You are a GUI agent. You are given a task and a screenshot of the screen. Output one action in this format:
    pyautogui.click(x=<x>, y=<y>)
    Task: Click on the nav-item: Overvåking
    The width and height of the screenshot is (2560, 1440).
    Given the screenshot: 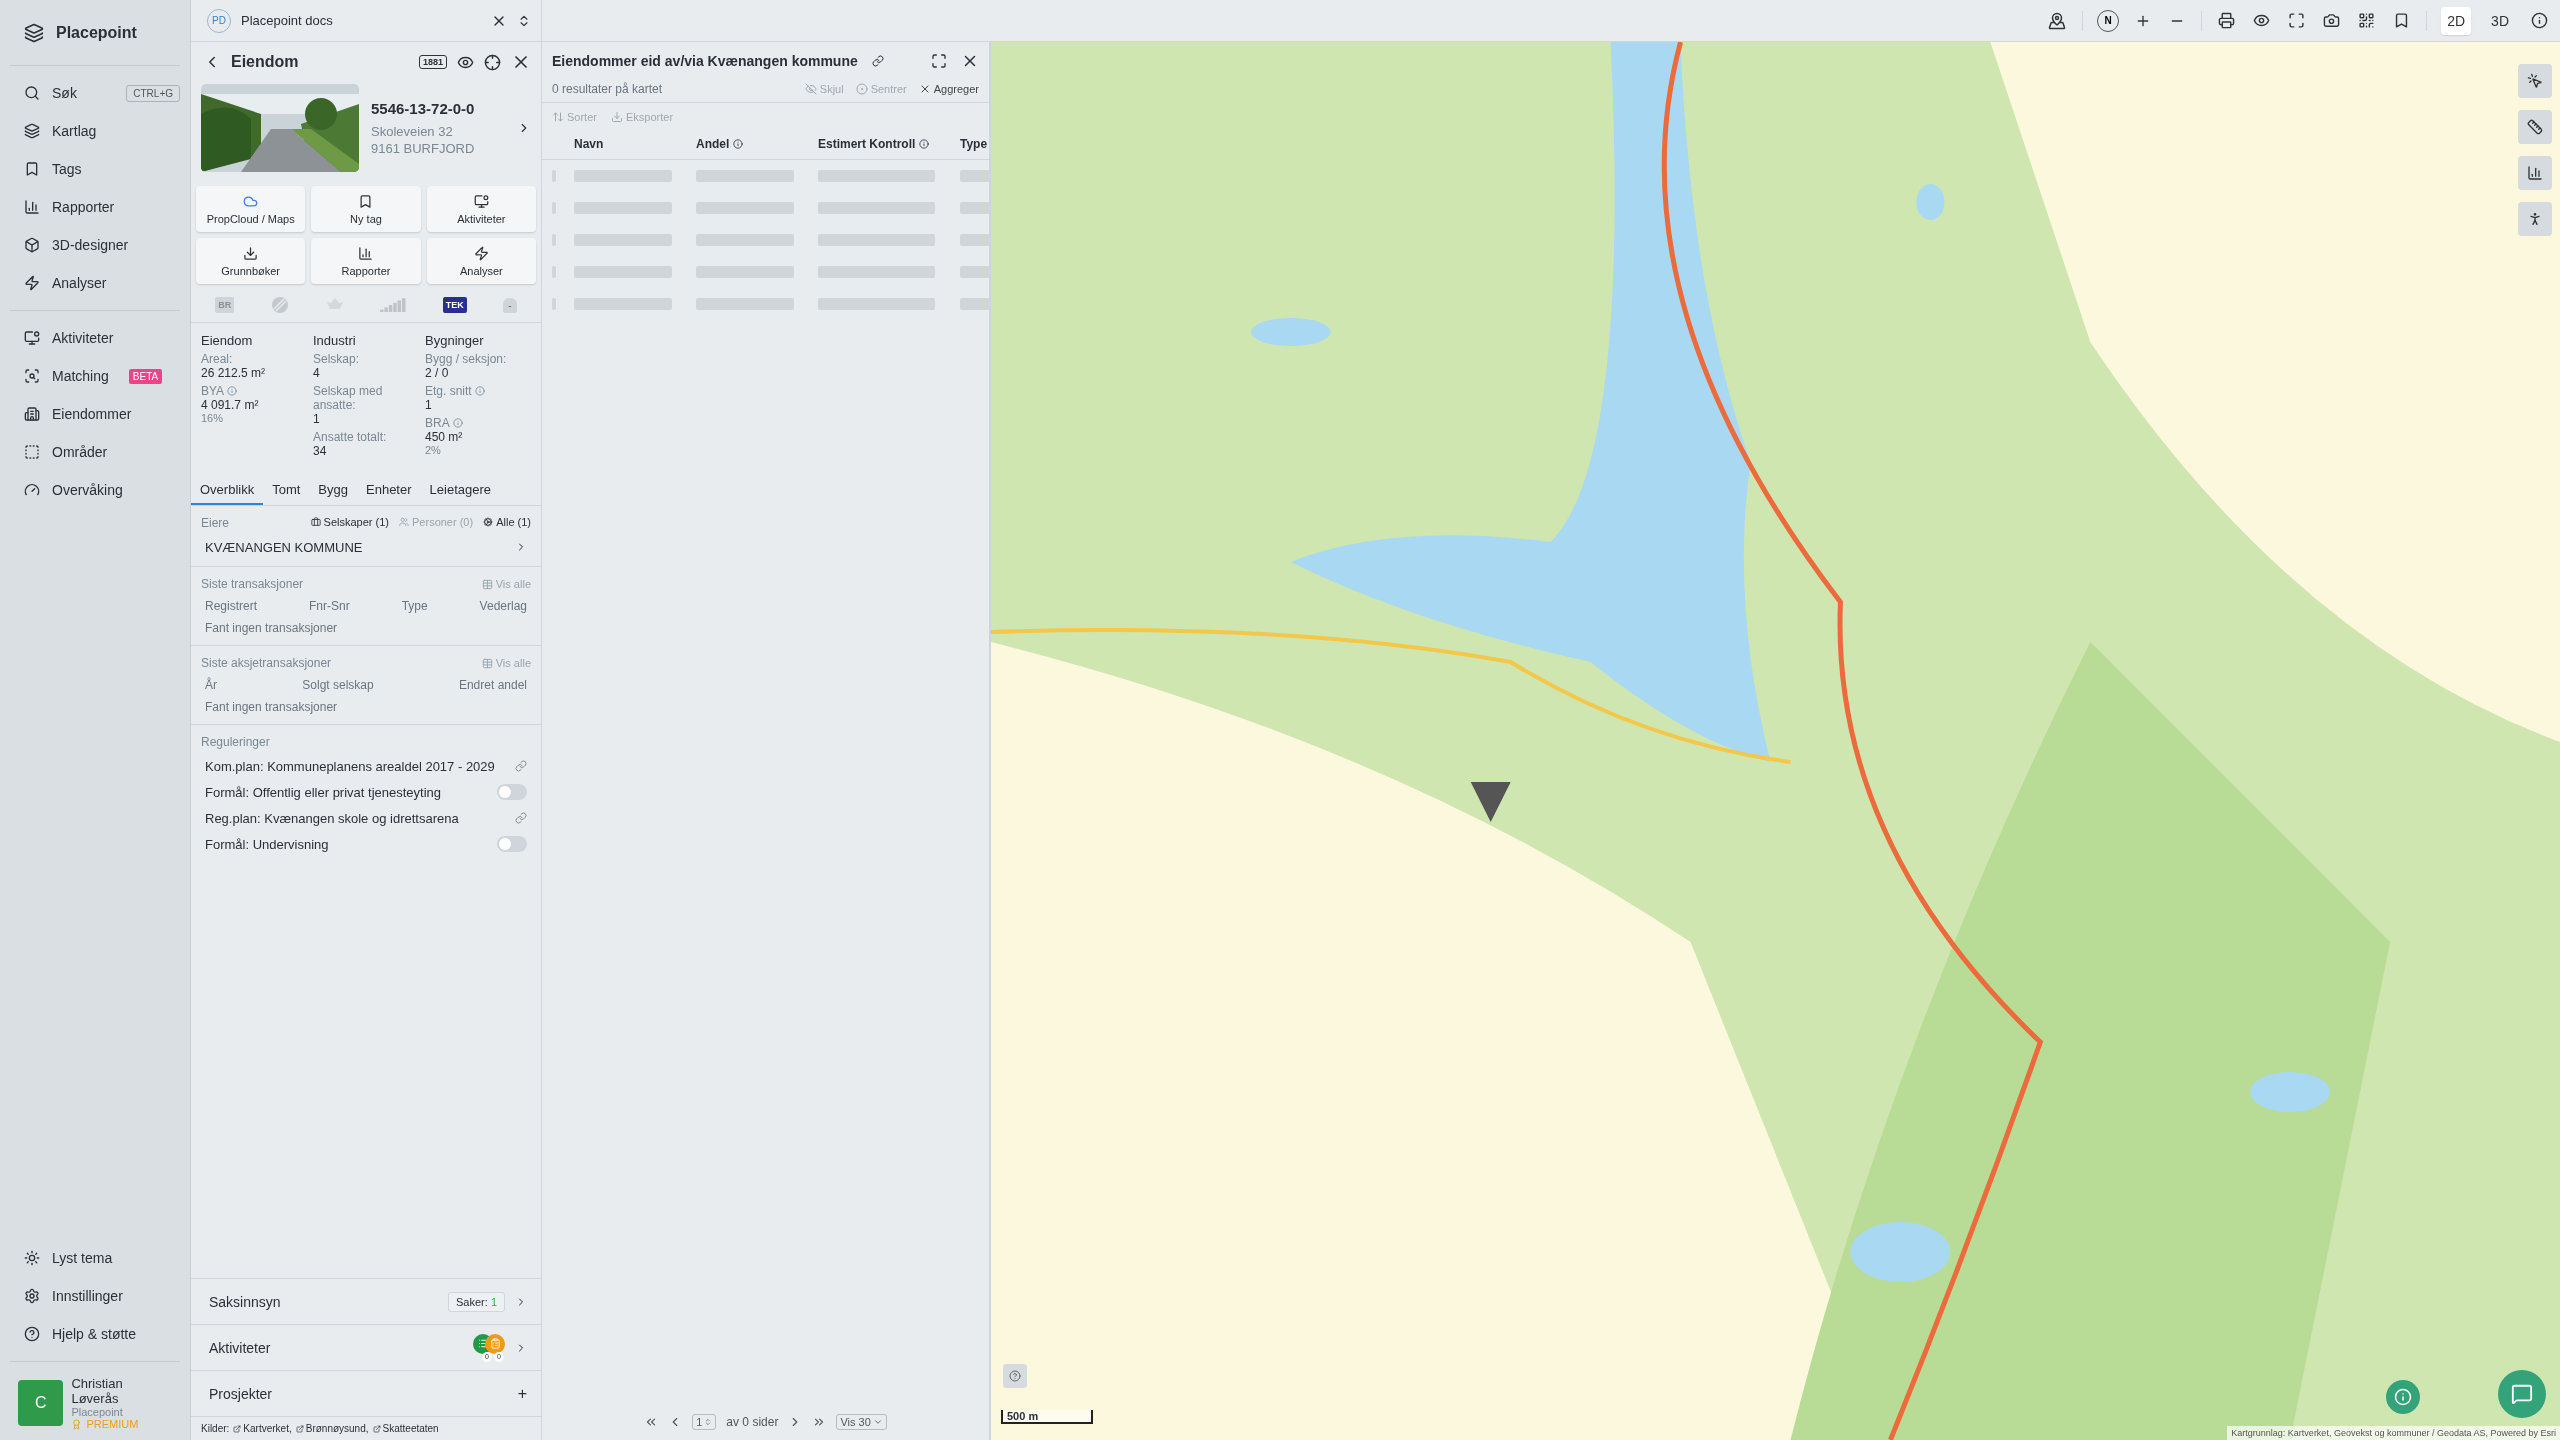 What is the action you would take?
    pyautogui.click(x=95, y=490)
    